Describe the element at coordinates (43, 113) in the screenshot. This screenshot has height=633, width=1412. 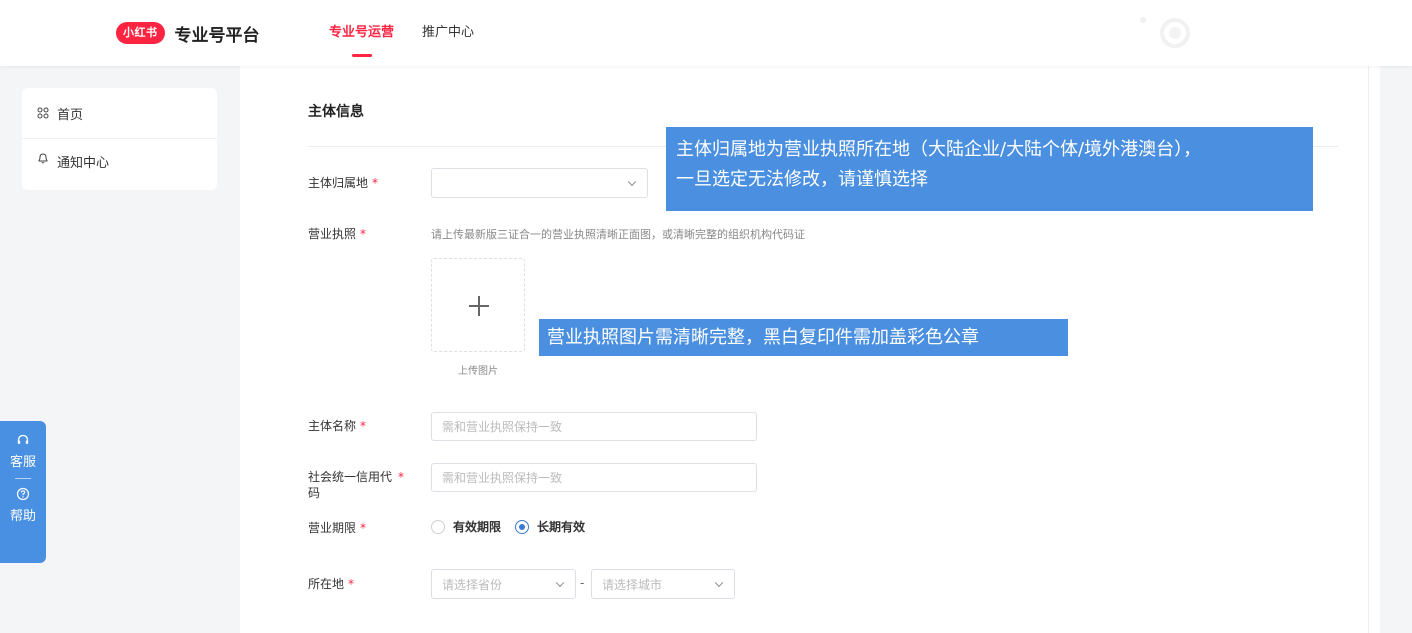
I see `grid-icon` at that location.